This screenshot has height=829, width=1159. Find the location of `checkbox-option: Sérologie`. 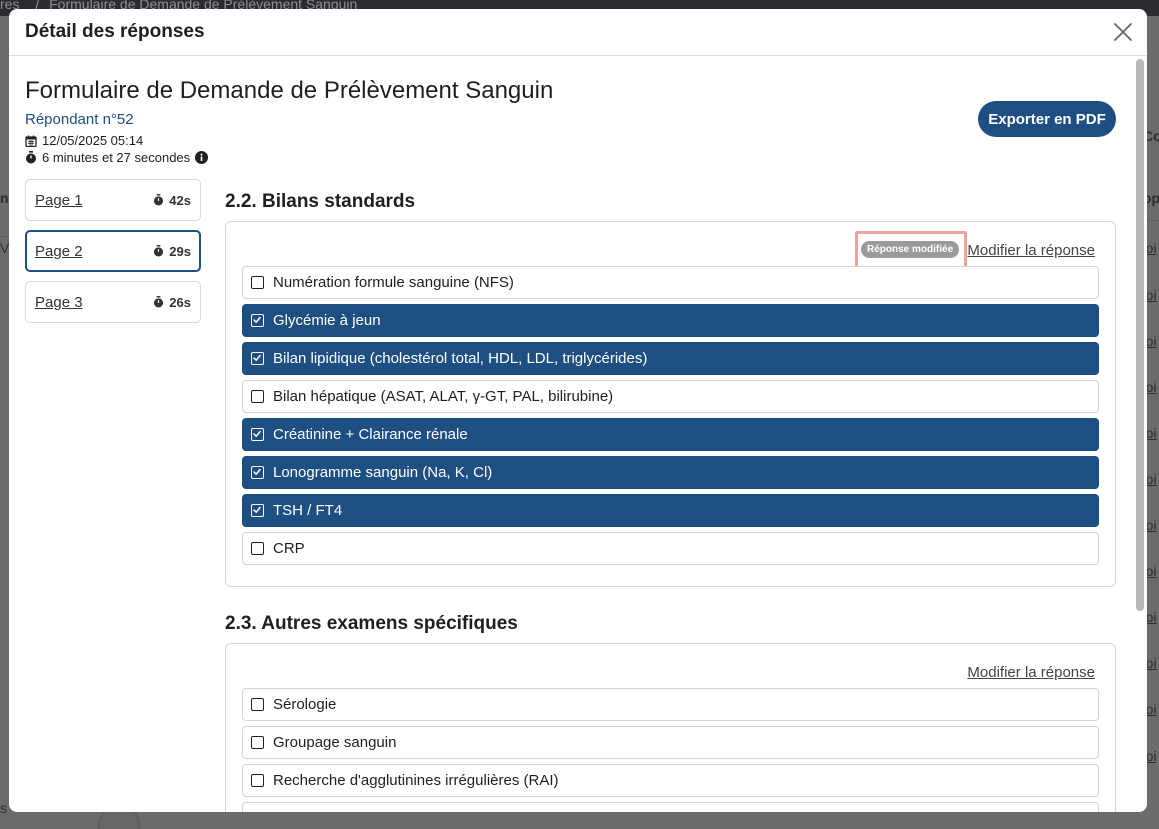

checkbox-option: Sérologie is located at coordinates (670, 704).